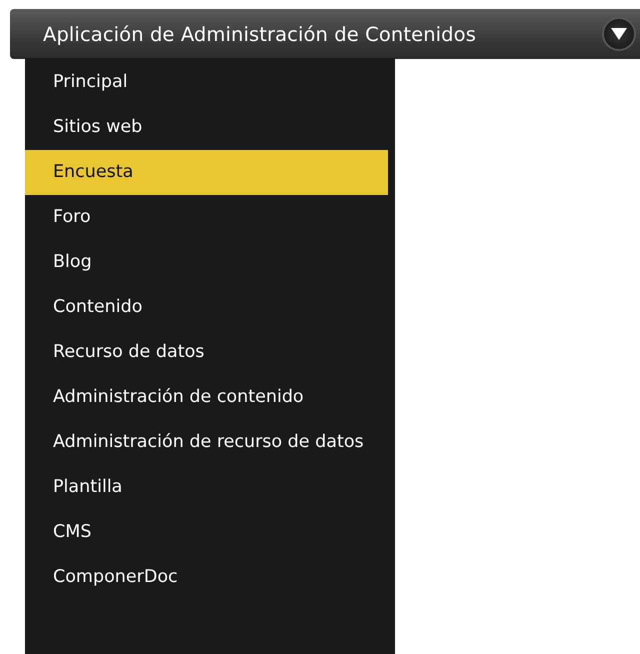 The height and width of the screenshot is (654, 640). Describe the element at coordinates (206, 352) in the screenshot. I see `menu-item: Recurso de datos` at that location.